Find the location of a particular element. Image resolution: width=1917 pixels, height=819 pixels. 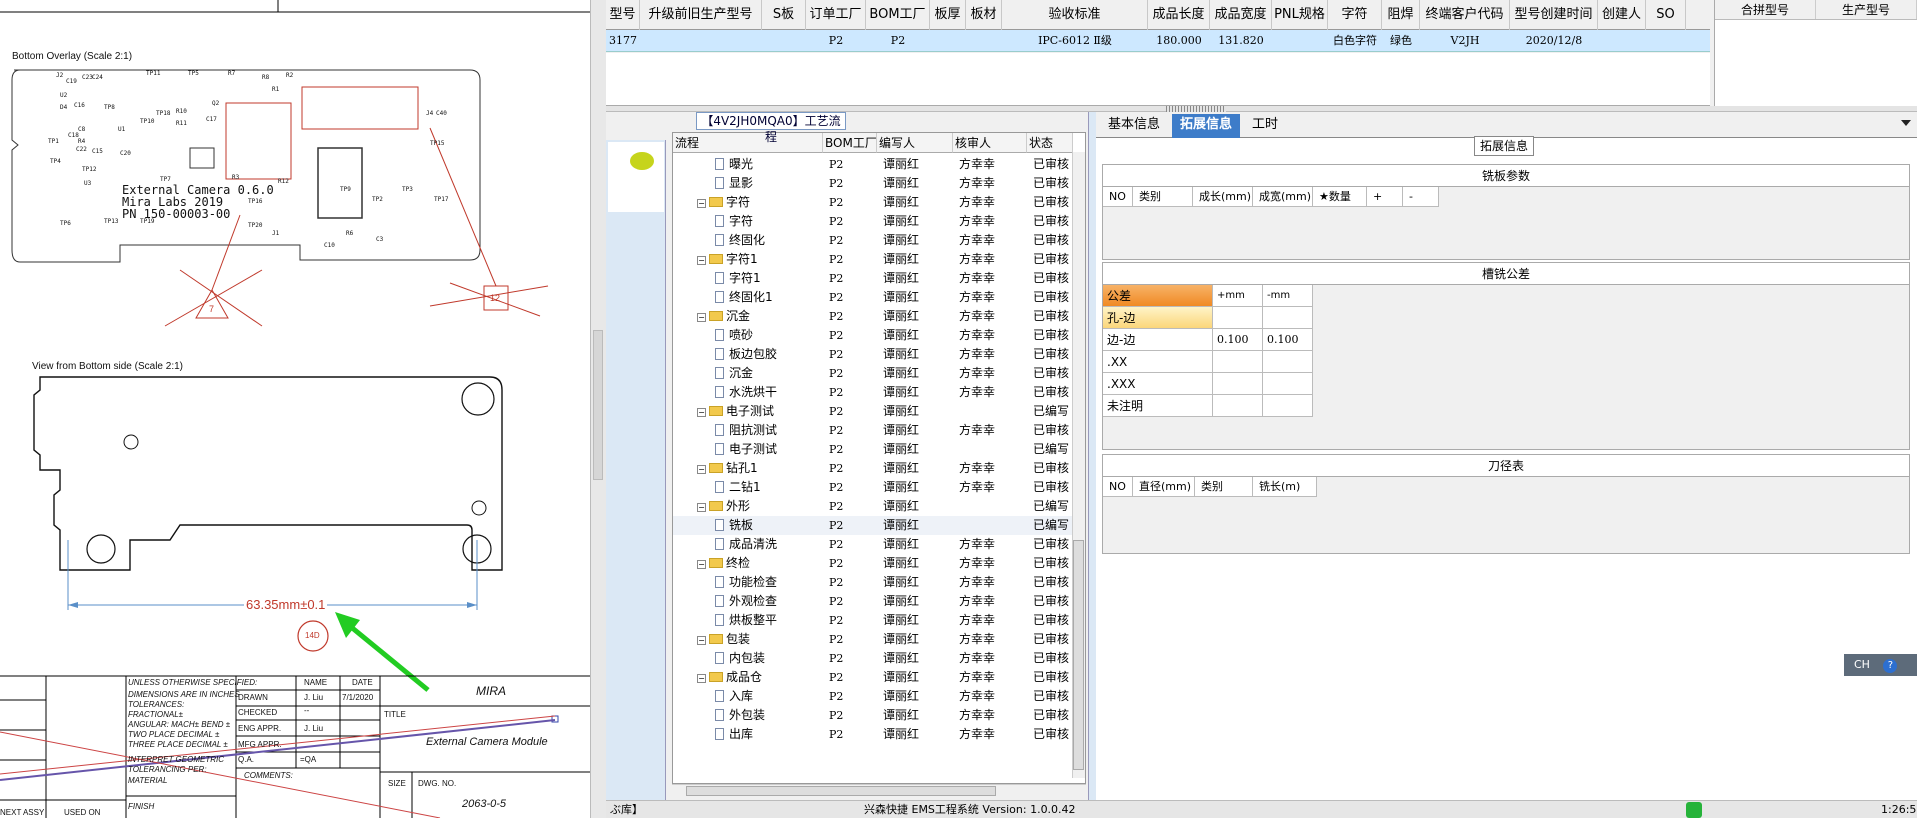

grid-col-5: 板厚 is located at coordinates (948, 15).